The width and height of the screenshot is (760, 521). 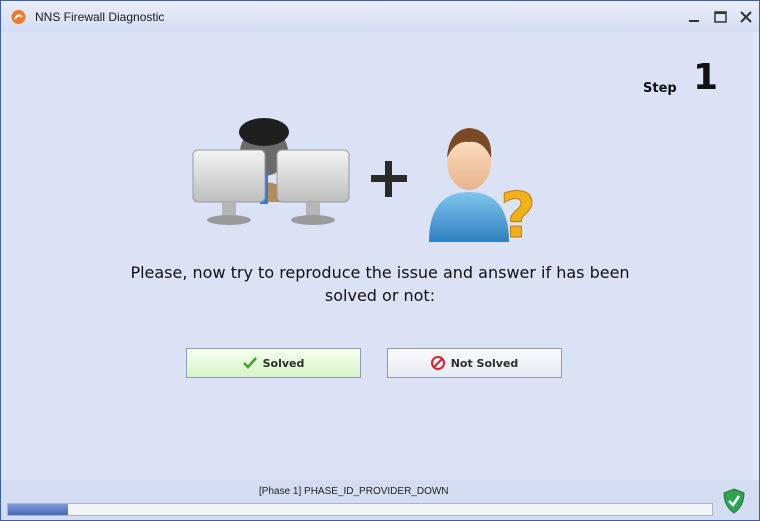 I want to click on check-icon, so click(x=249, y=363).